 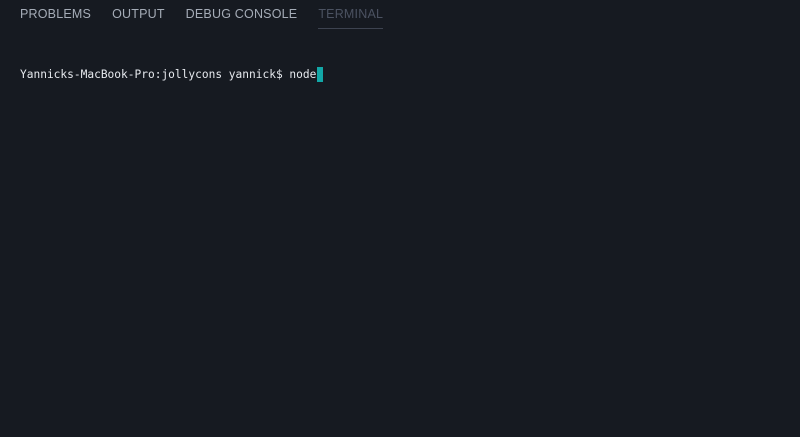 What do you see at coordinates (138, 14) in the screenshot?
I see `tab-output: OUTPUT` at bounding box center [138, 14].